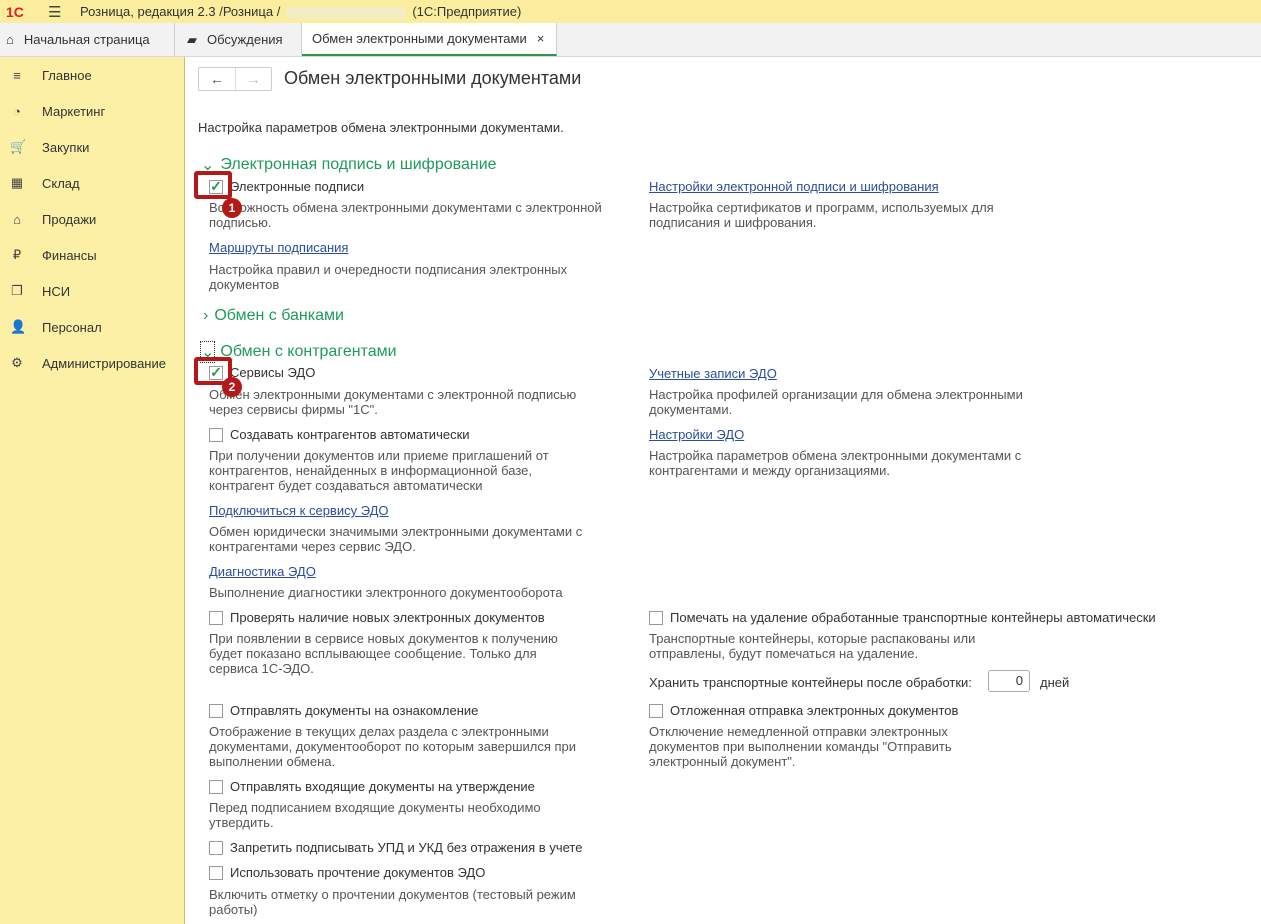  I want to click on cart-icon: 🛒, so click(18, 146).